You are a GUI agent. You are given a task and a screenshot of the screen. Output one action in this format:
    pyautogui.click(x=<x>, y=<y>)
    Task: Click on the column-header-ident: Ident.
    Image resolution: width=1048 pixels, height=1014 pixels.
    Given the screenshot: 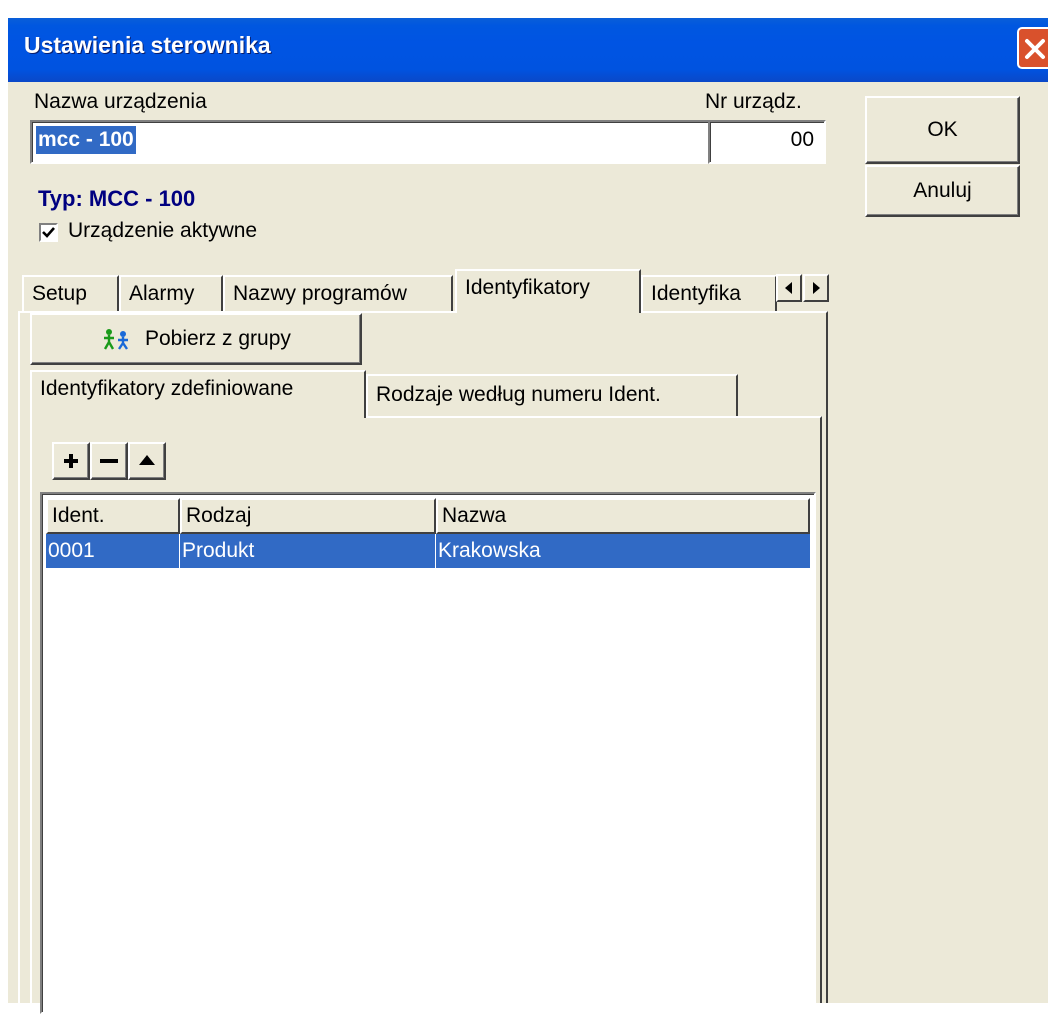 What is the action you would take?
    pyautogui.click(x=113, y=516)
    